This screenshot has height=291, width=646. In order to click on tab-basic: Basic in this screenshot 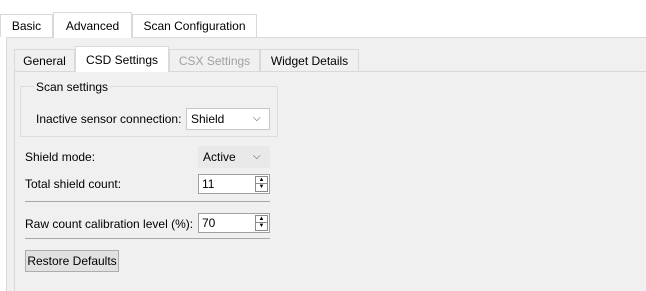, I will do `click(26, 25)`.